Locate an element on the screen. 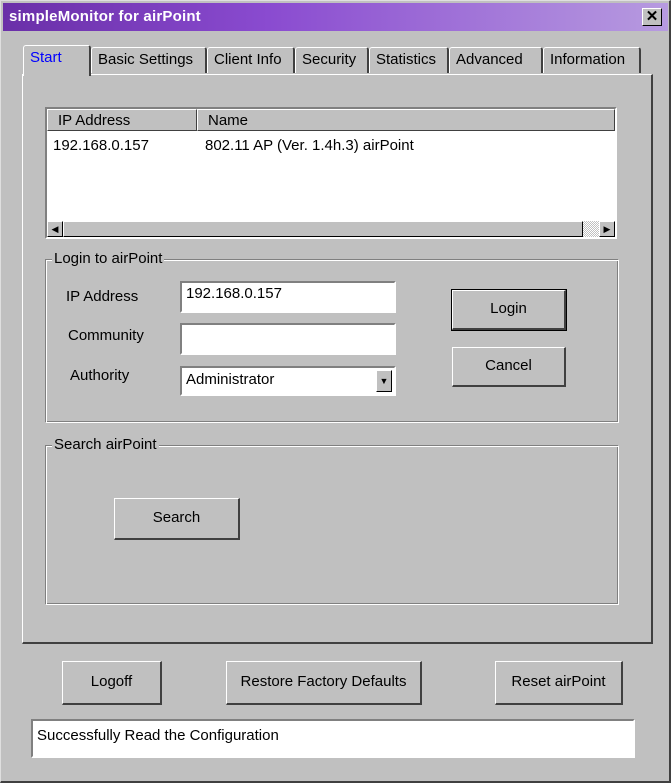  logoff-button: Logoff is located at coordinates (112, 683).